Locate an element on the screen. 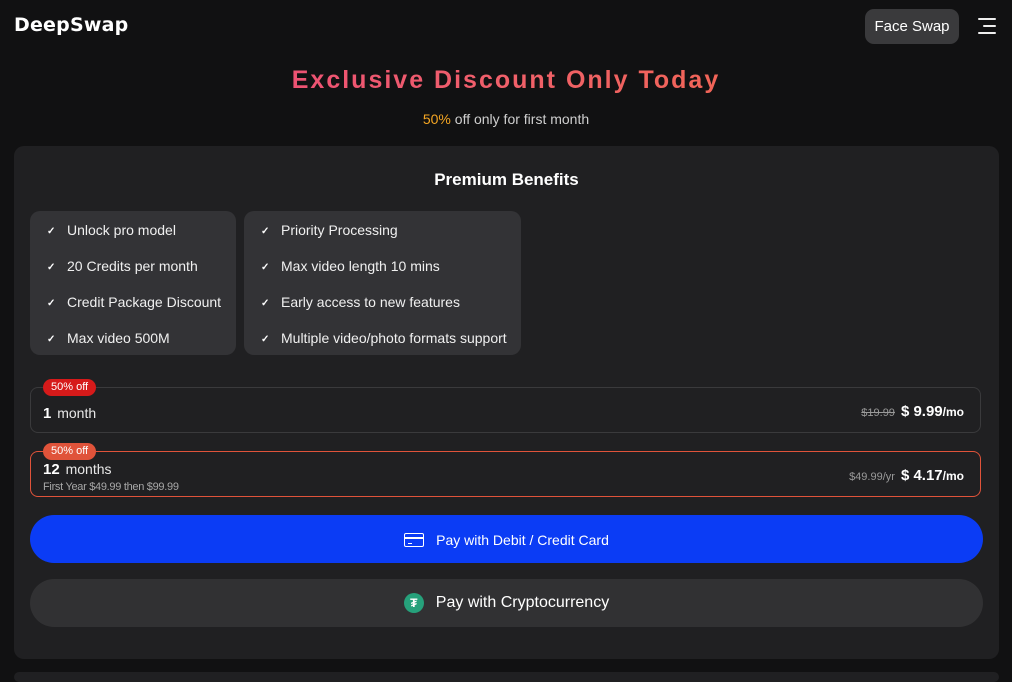 This screenshot has height=682, width=1012. benefit-item: ✓ Early access to new features is located at coordinates (360, 302).